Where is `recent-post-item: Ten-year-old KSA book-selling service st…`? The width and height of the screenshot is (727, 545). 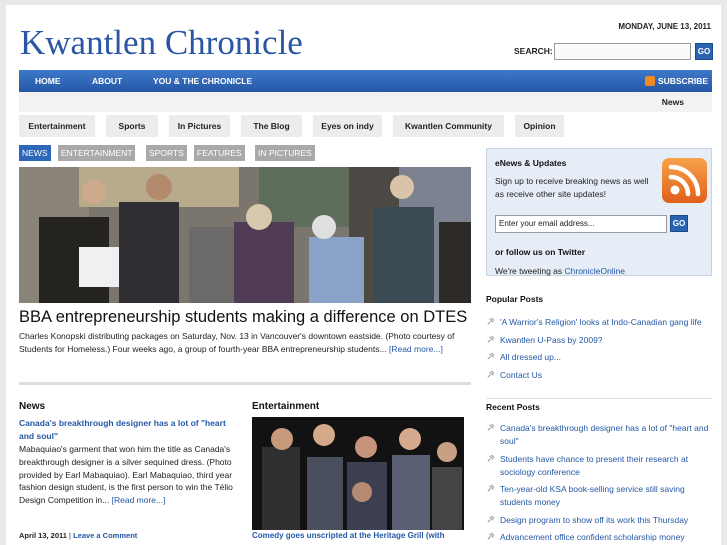
recent-post-item: Ten-year-old KSA book-selling service st… is located at coordinates (600, 496).